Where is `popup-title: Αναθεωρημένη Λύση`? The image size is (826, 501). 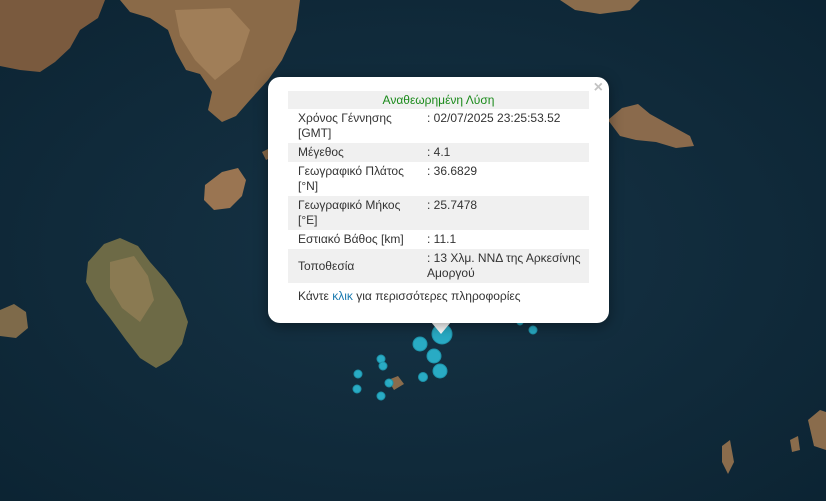 popup-title: Αναθεωρημένη Λύση is located at coordinates (438, 100).